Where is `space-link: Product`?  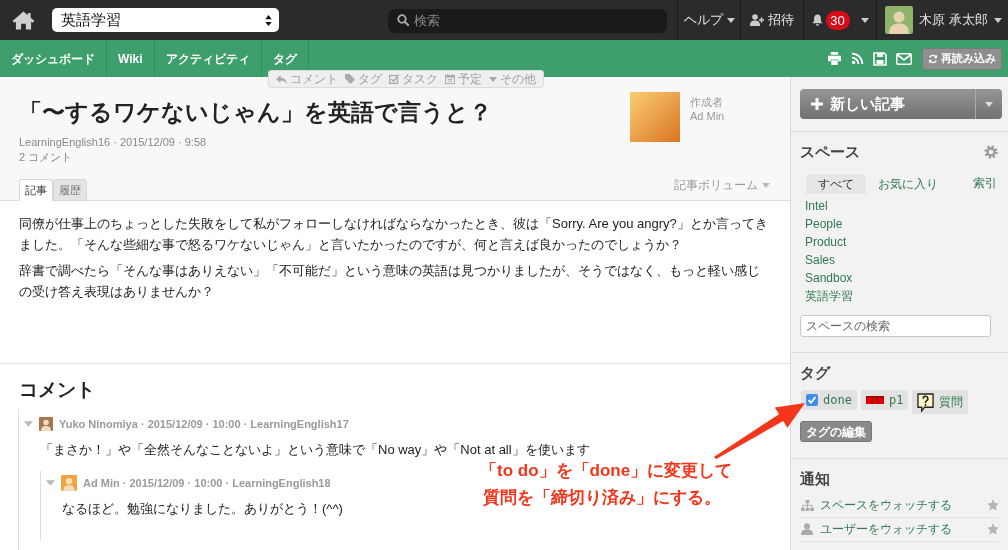
space-link: Product is located at coordinates (826, 242).